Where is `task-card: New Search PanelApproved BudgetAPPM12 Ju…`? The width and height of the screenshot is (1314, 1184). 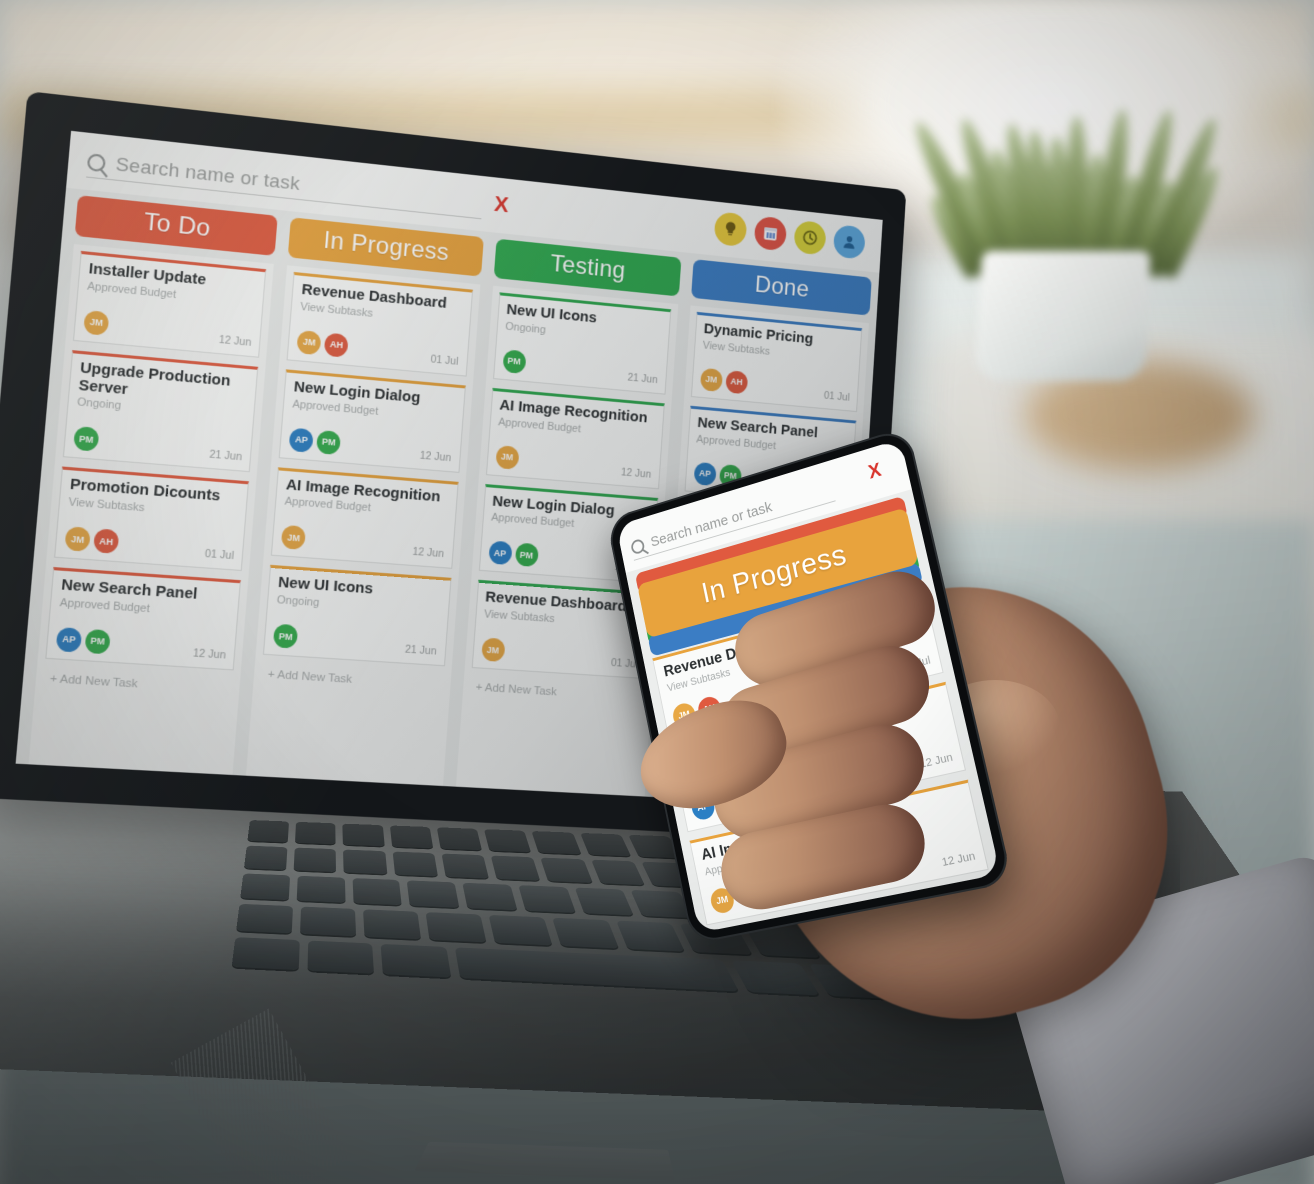 task-card: New Search PanelApproved BudgetAPPM12 Ju… is located at coordinates (143, 619).